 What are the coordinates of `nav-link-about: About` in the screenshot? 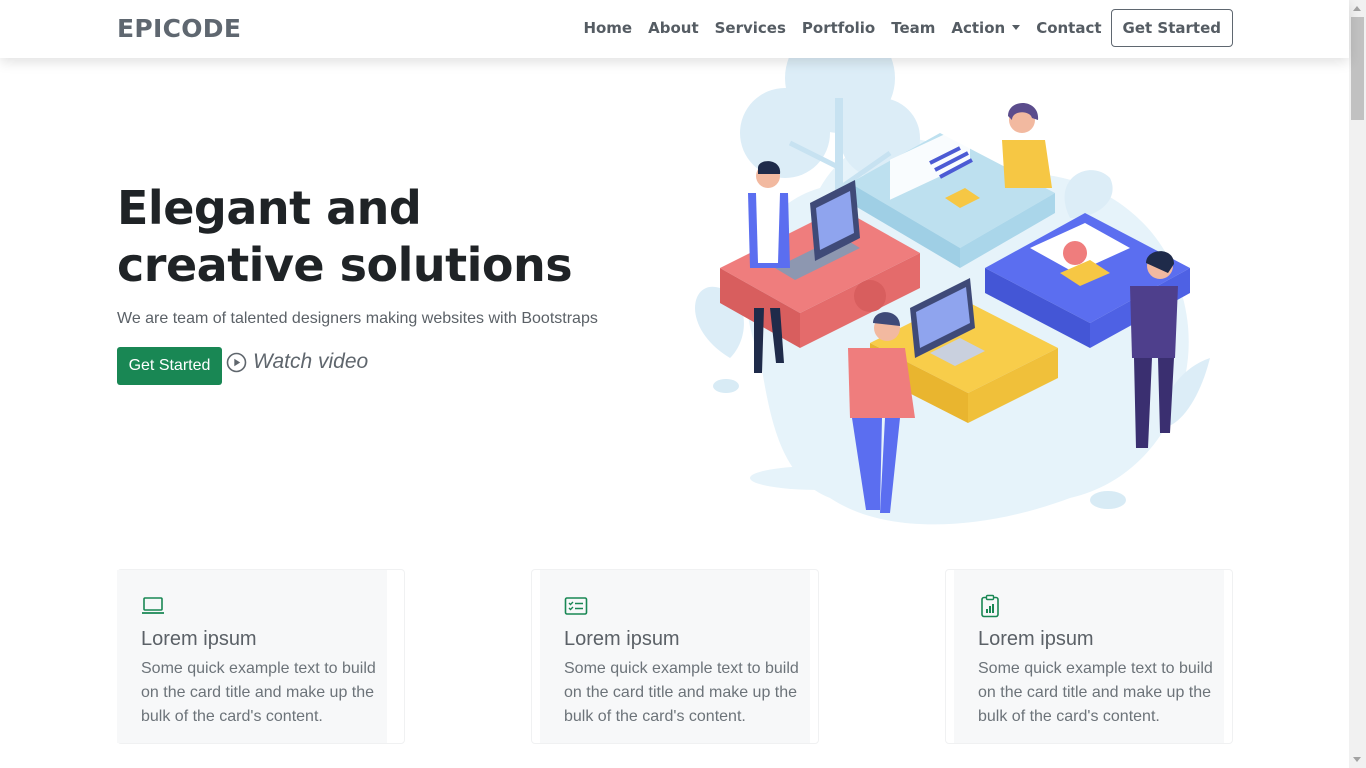 It's located at (673, 28).